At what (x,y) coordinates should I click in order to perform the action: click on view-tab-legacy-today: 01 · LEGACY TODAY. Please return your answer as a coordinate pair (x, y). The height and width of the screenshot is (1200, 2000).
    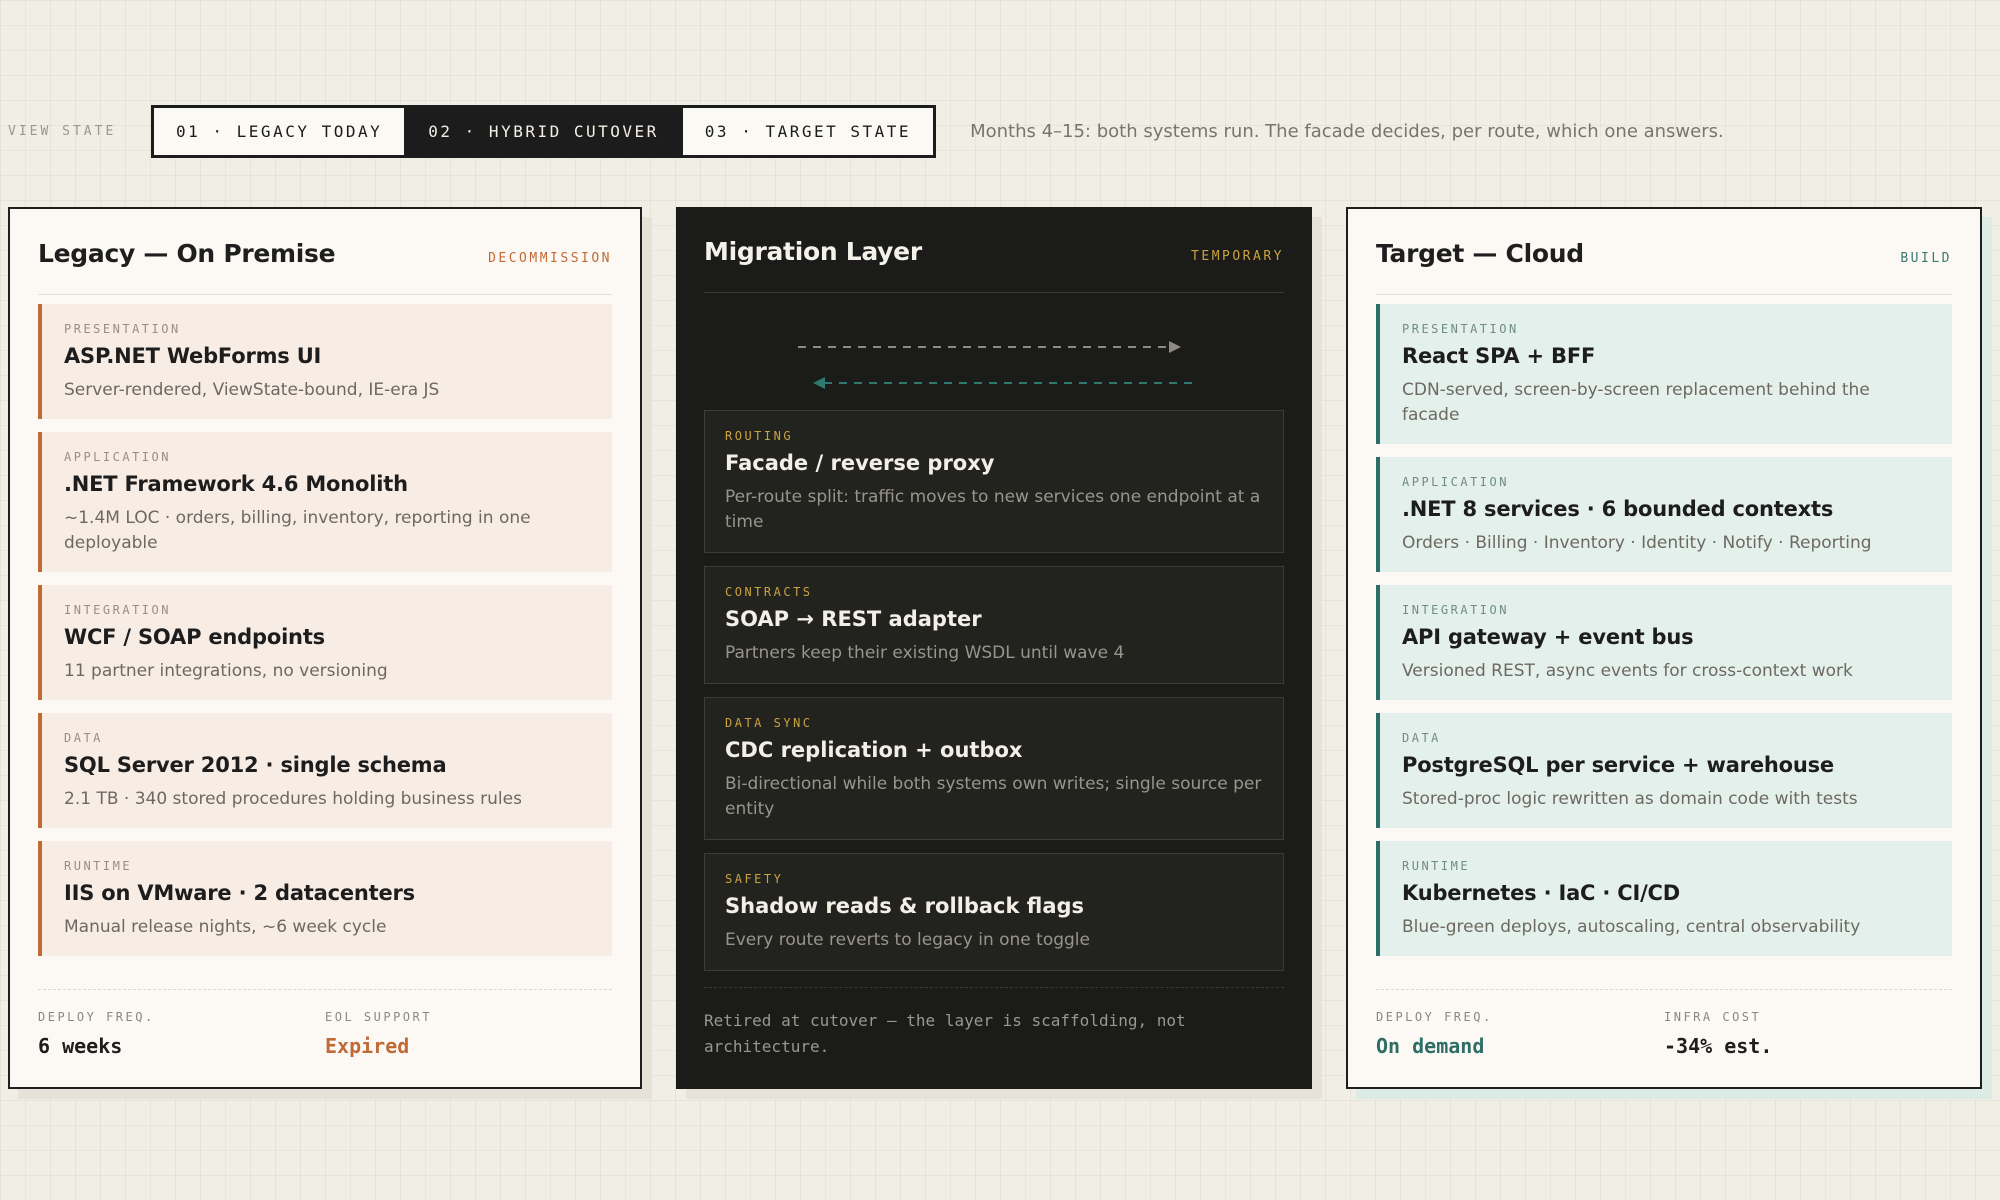
    Looking at the image, I should click on (280, 131).